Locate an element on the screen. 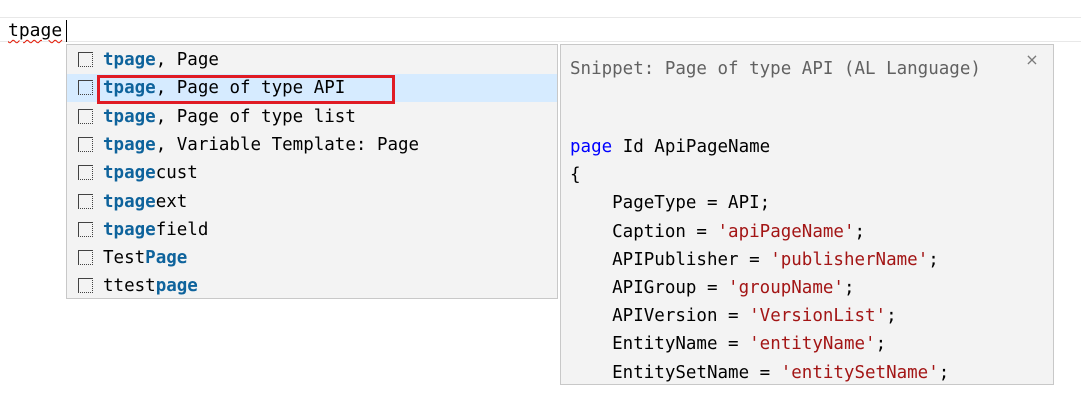  code-line: Caption = 'apiPageName'; is located at coordinates (759, 232).